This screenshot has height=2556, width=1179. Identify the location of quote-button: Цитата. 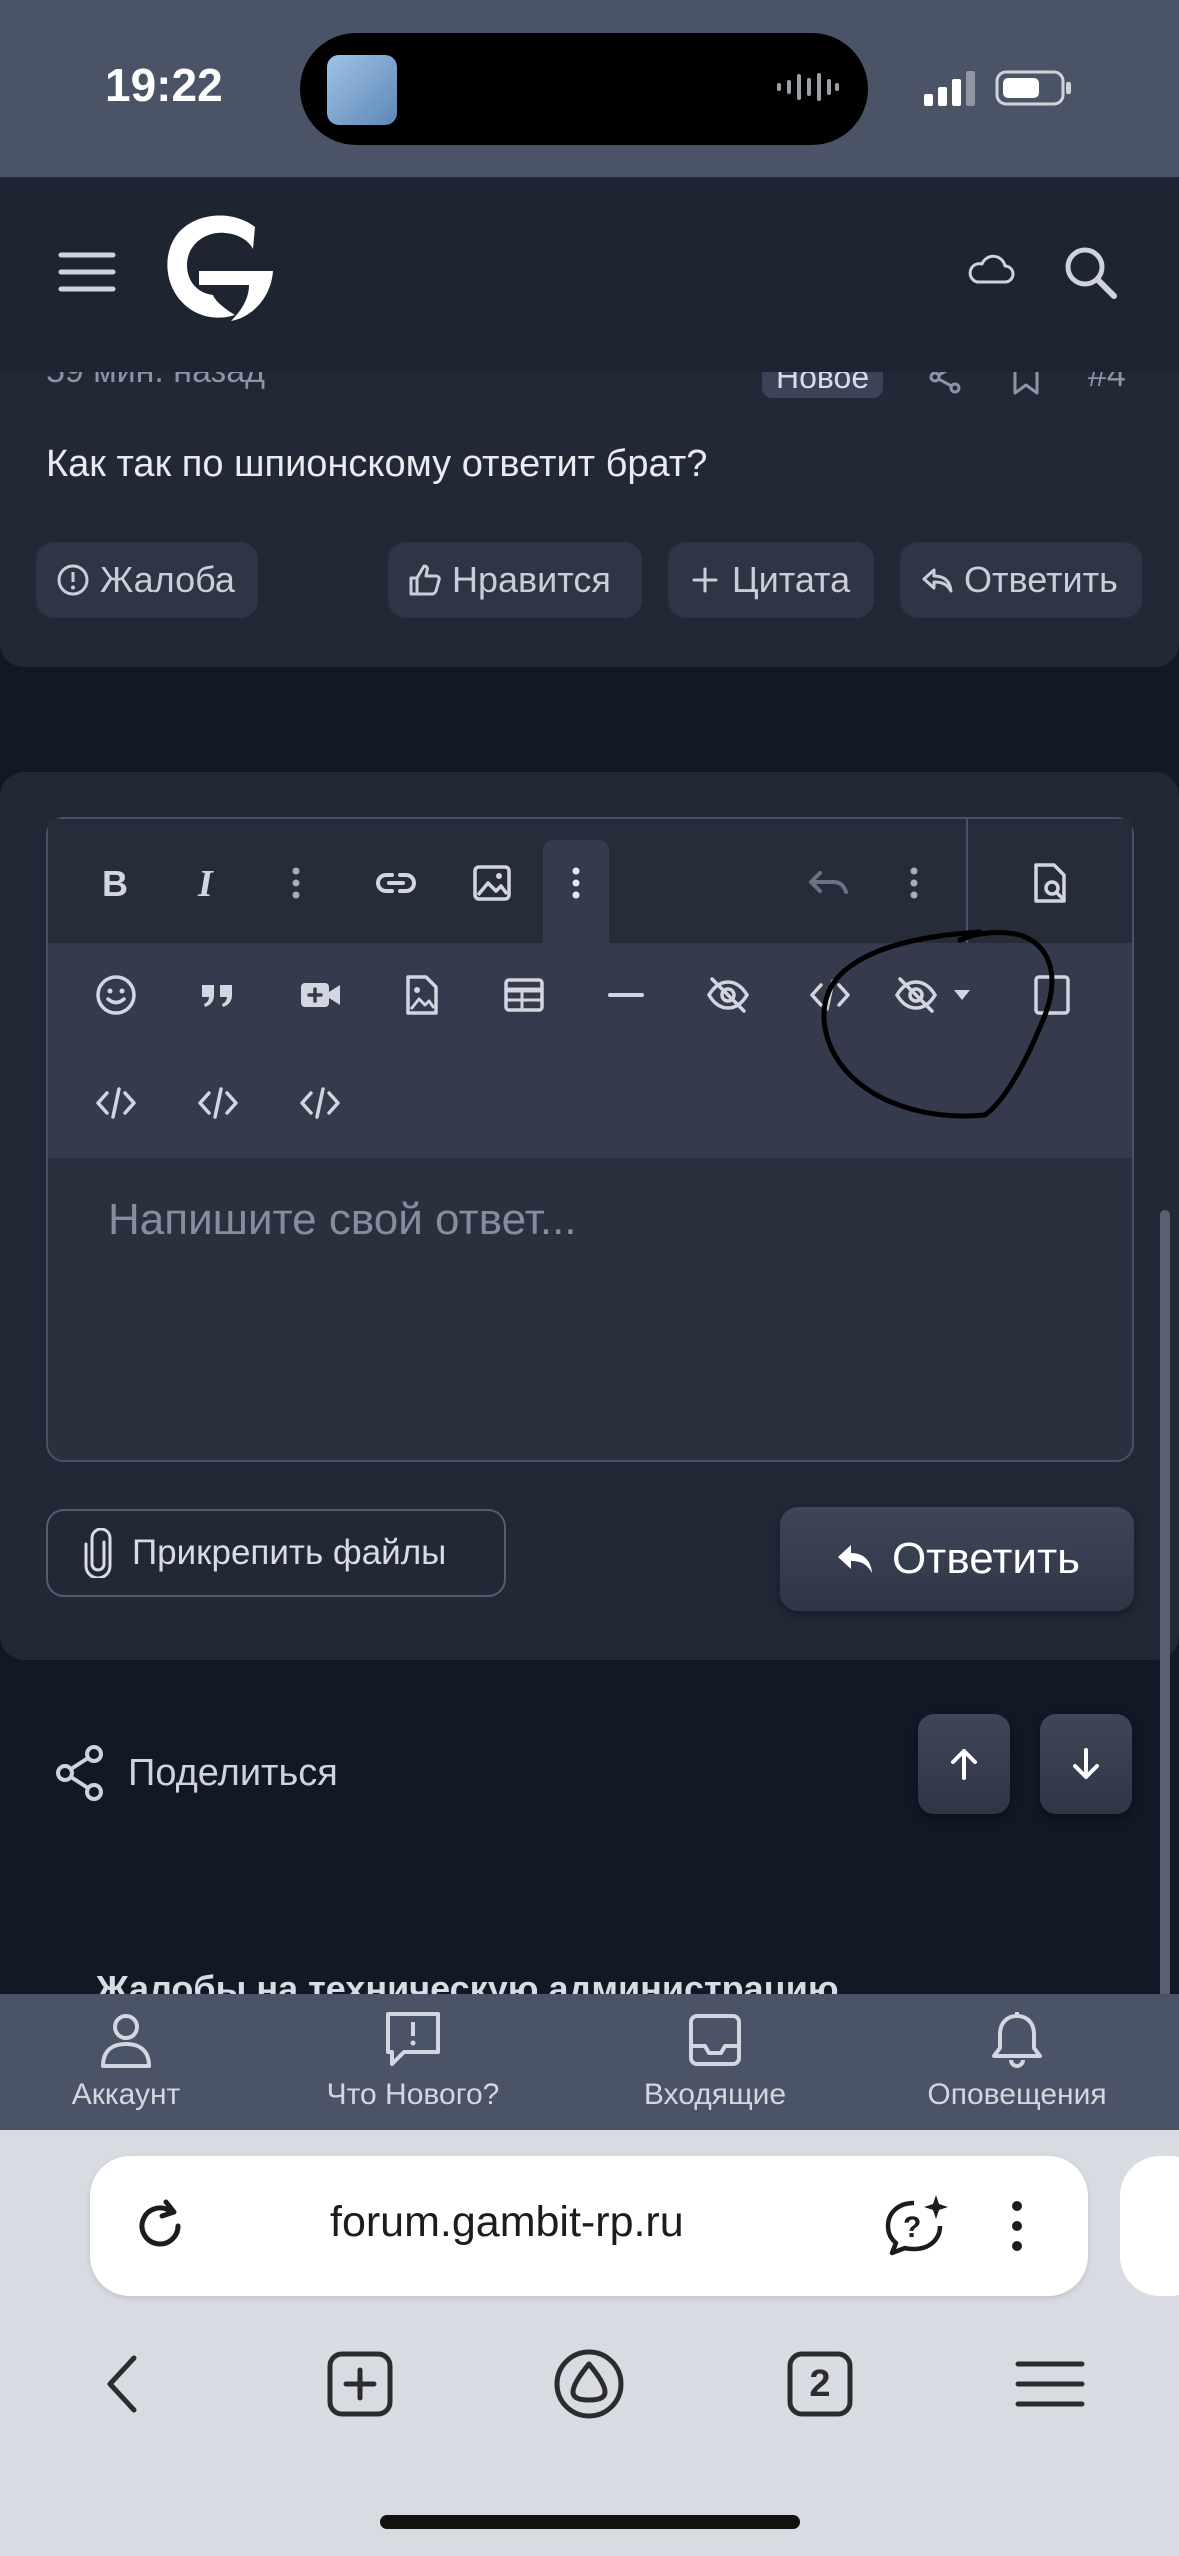
(771, 580).